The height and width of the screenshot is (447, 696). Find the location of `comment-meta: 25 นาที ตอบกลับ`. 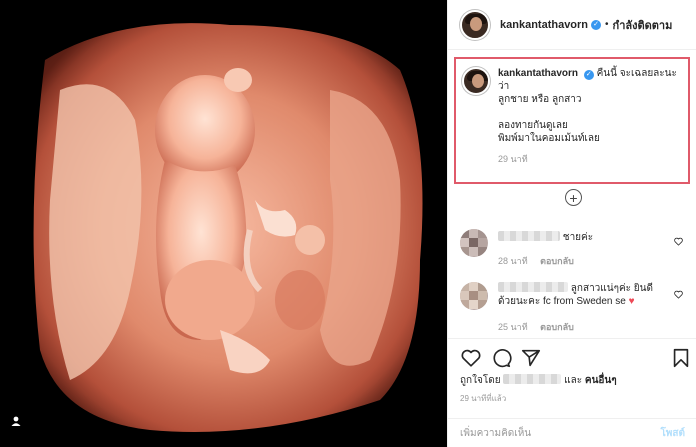

comment-meta: 25 นาที ตอบกลับ is located at coordinates (541, 327).